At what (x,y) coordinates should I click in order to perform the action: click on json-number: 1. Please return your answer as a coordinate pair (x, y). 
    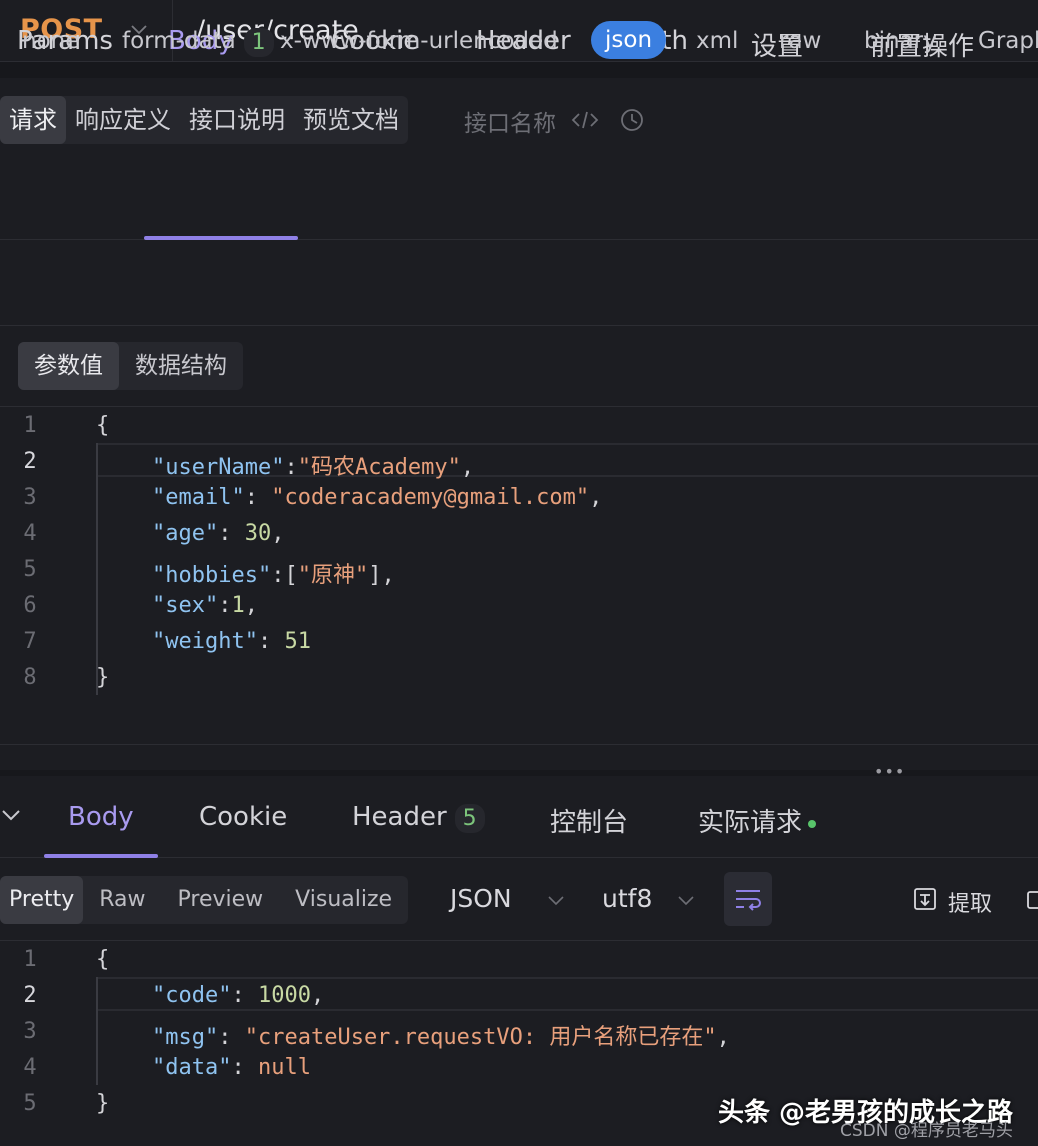
    Looking at the image, I should click on (238, 605).